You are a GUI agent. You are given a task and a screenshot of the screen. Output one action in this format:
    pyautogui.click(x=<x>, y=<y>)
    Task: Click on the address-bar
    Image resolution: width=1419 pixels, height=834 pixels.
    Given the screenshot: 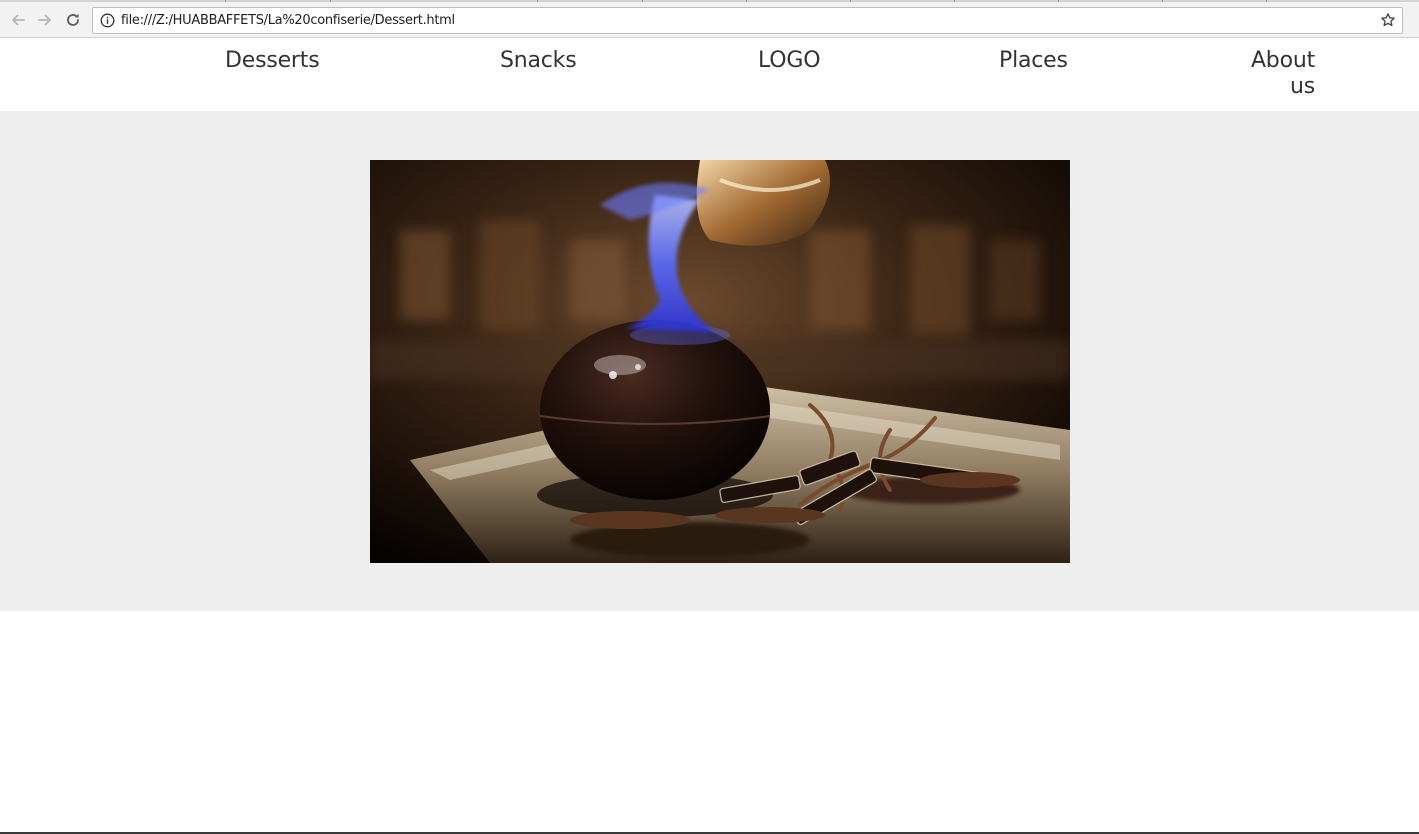 What is the action you would take?
    pyautogui.click(x=747, y=20)
    